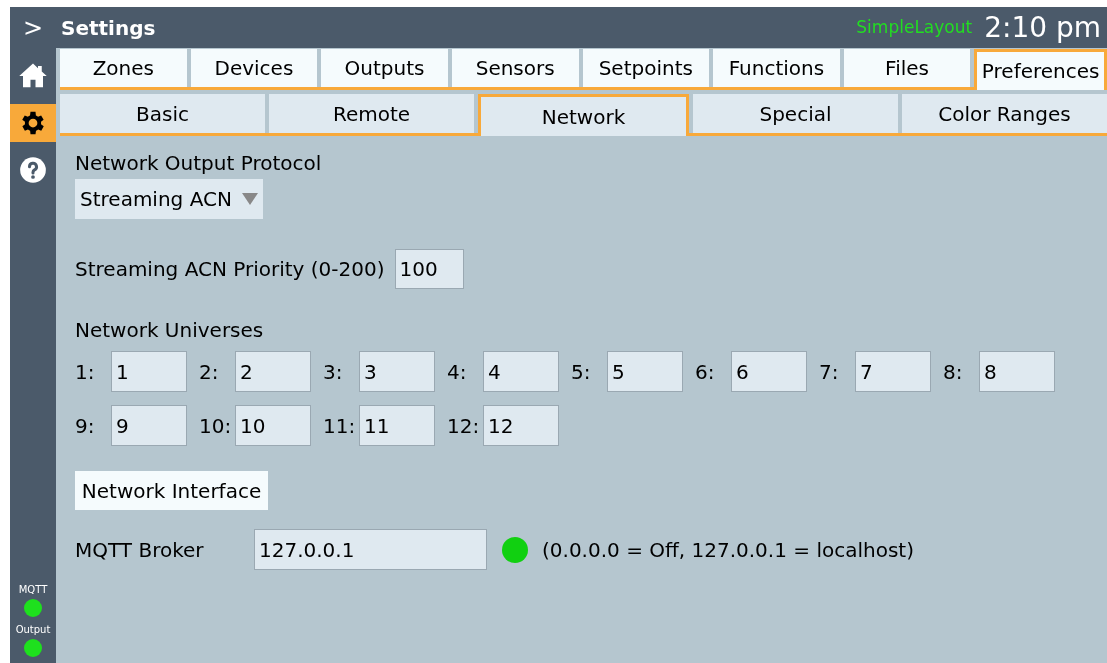 The width and height of the screenshot is (1107, 663). I want to click on universe-field: 7, so click(893, 371).